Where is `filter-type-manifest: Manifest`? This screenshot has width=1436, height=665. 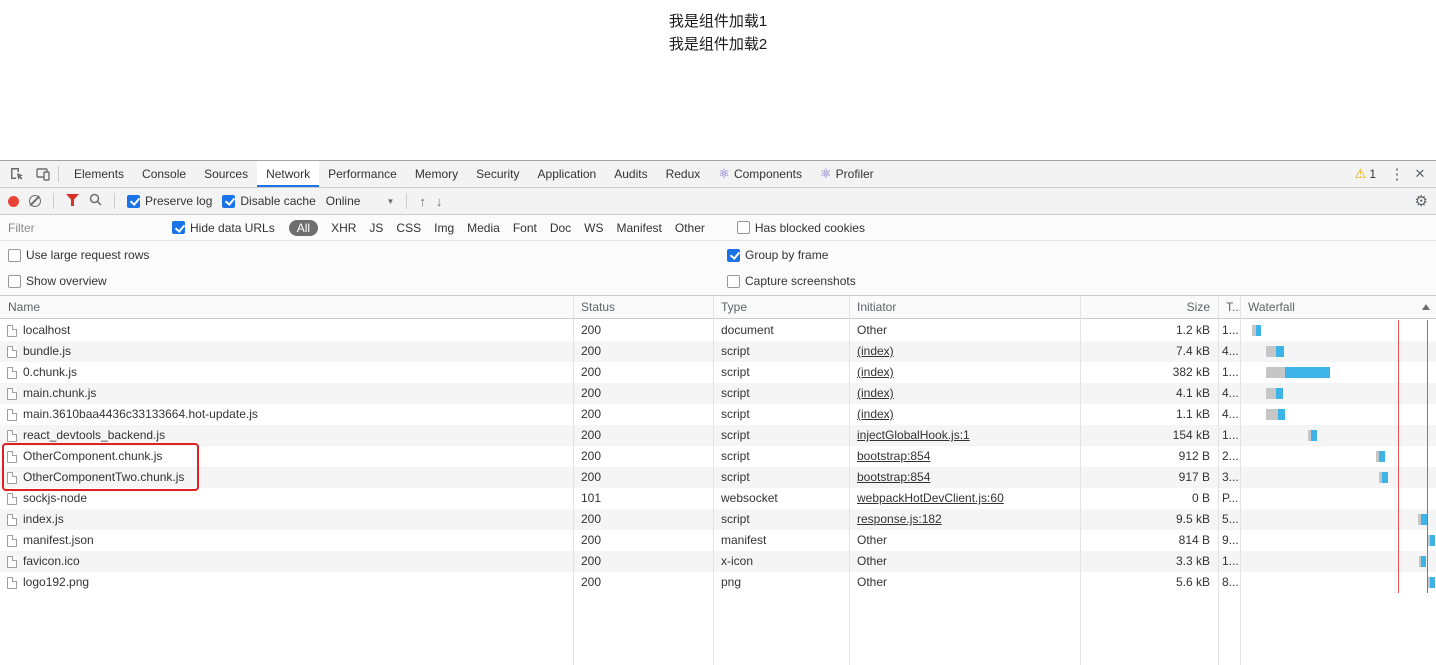 filter-type-manifest: Manifest is located at coordinates (639, 228).